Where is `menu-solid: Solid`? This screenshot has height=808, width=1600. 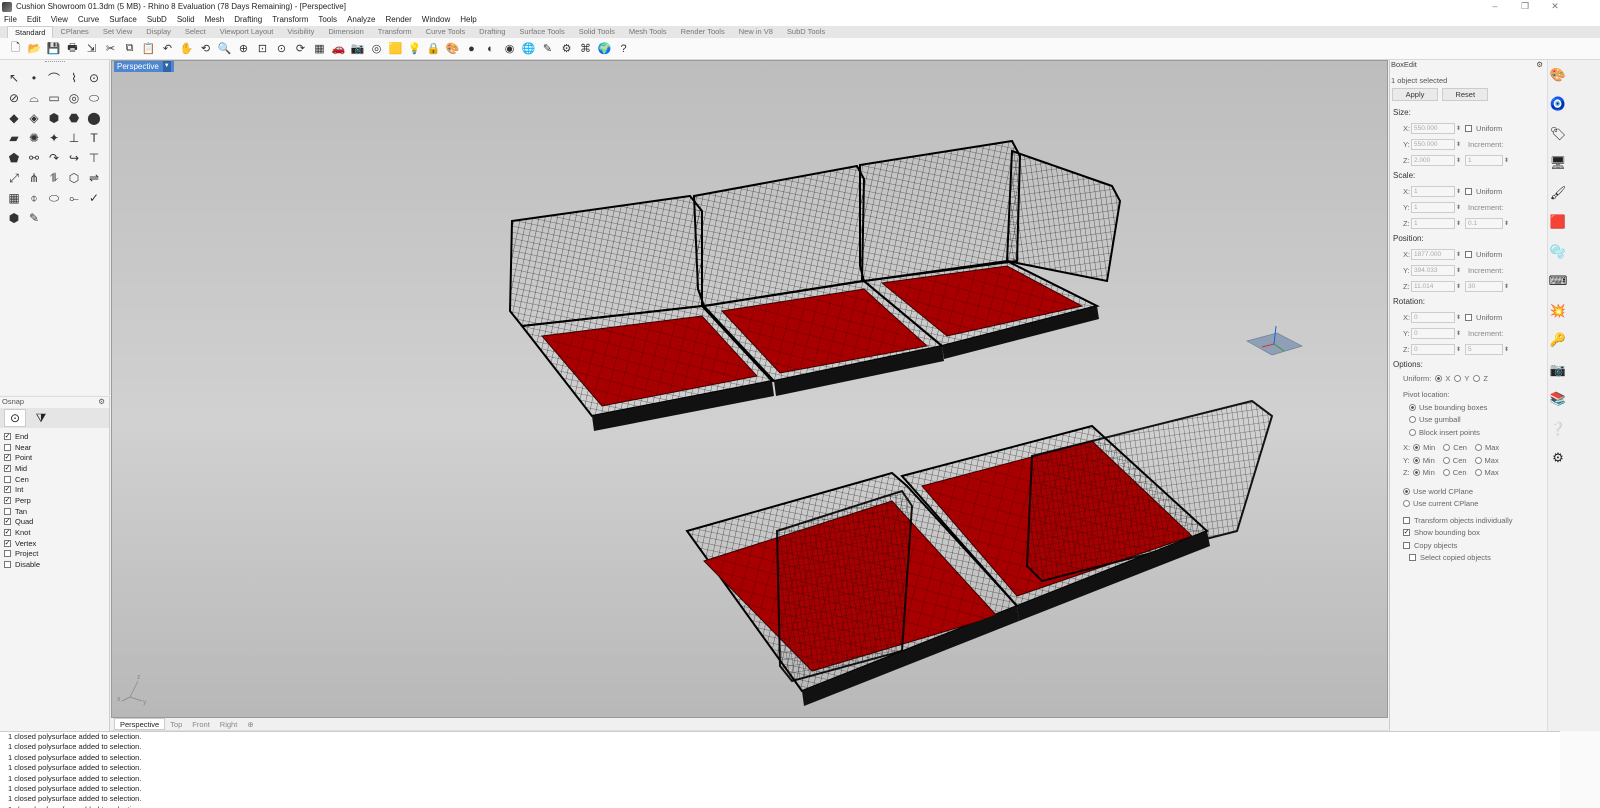
menu-solid: Solid is located at coordinates (186, 19).